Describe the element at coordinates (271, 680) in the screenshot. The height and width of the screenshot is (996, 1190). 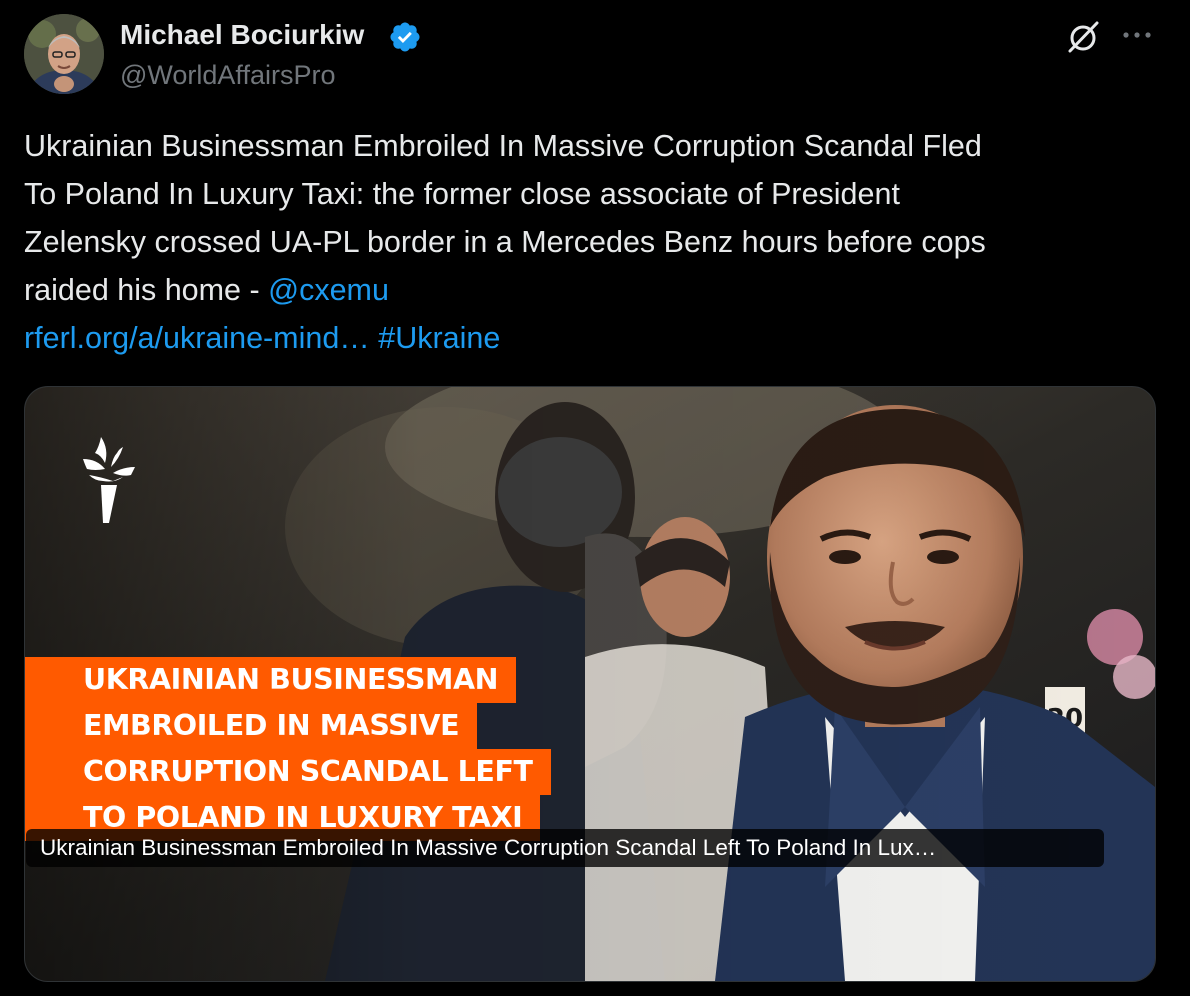
I see `headline-line: UKRAINIAN BUSINESSMAN` at that location.